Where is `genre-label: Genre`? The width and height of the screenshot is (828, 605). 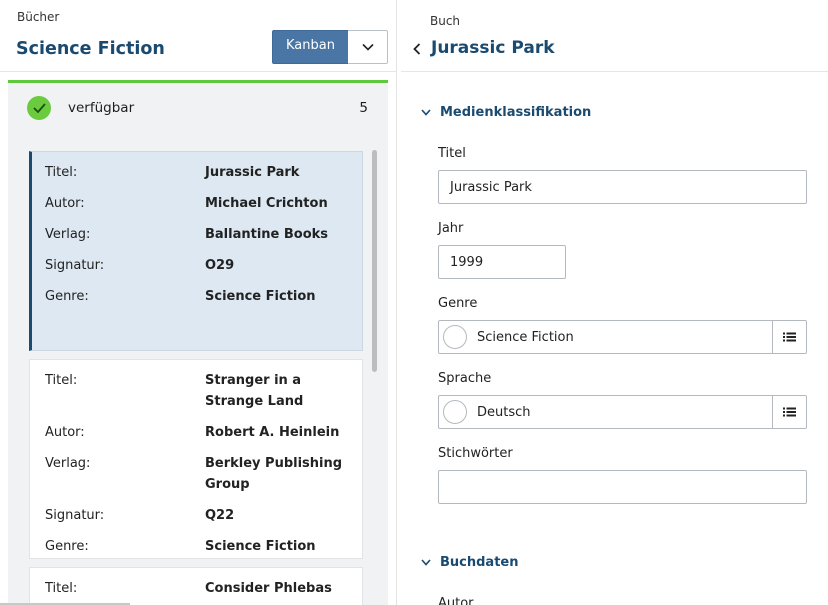 genre-label: Genre is located at coordinates (458, 303).